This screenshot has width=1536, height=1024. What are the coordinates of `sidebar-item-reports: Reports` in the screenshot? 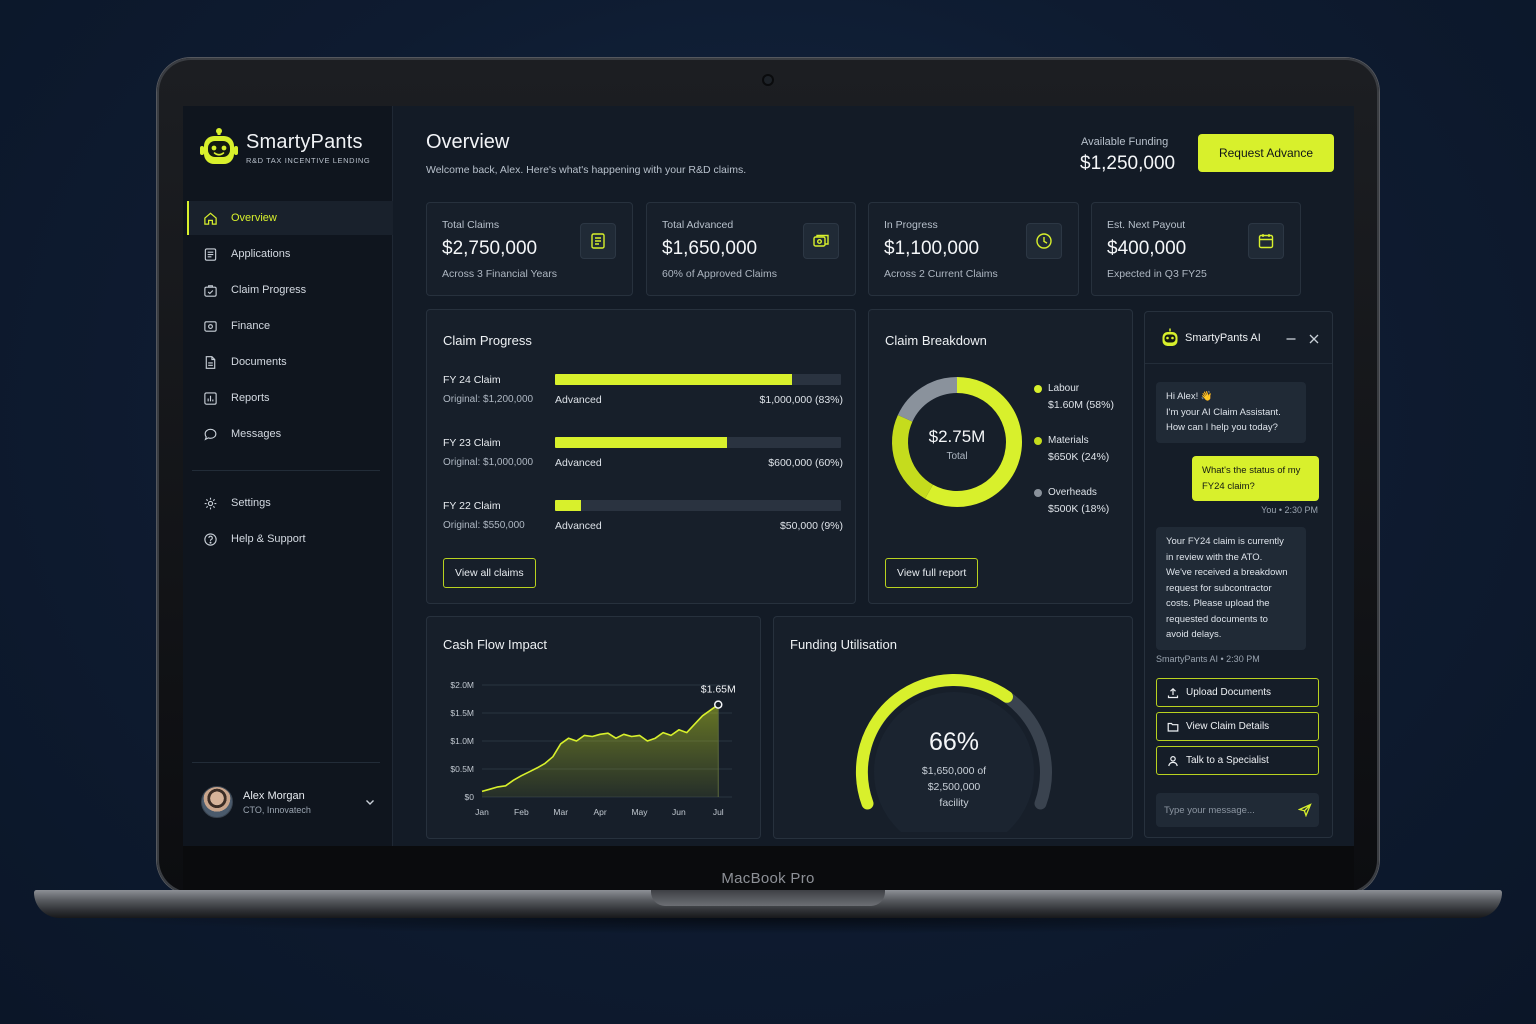 It's located at (290, 398).